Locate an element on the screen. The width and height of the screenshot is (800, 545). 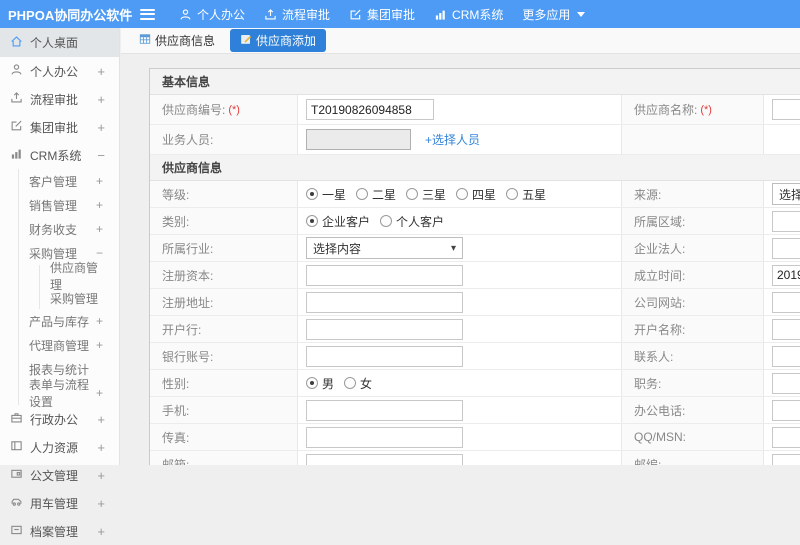
supplier-no-input is located at coordinates (370, 109).